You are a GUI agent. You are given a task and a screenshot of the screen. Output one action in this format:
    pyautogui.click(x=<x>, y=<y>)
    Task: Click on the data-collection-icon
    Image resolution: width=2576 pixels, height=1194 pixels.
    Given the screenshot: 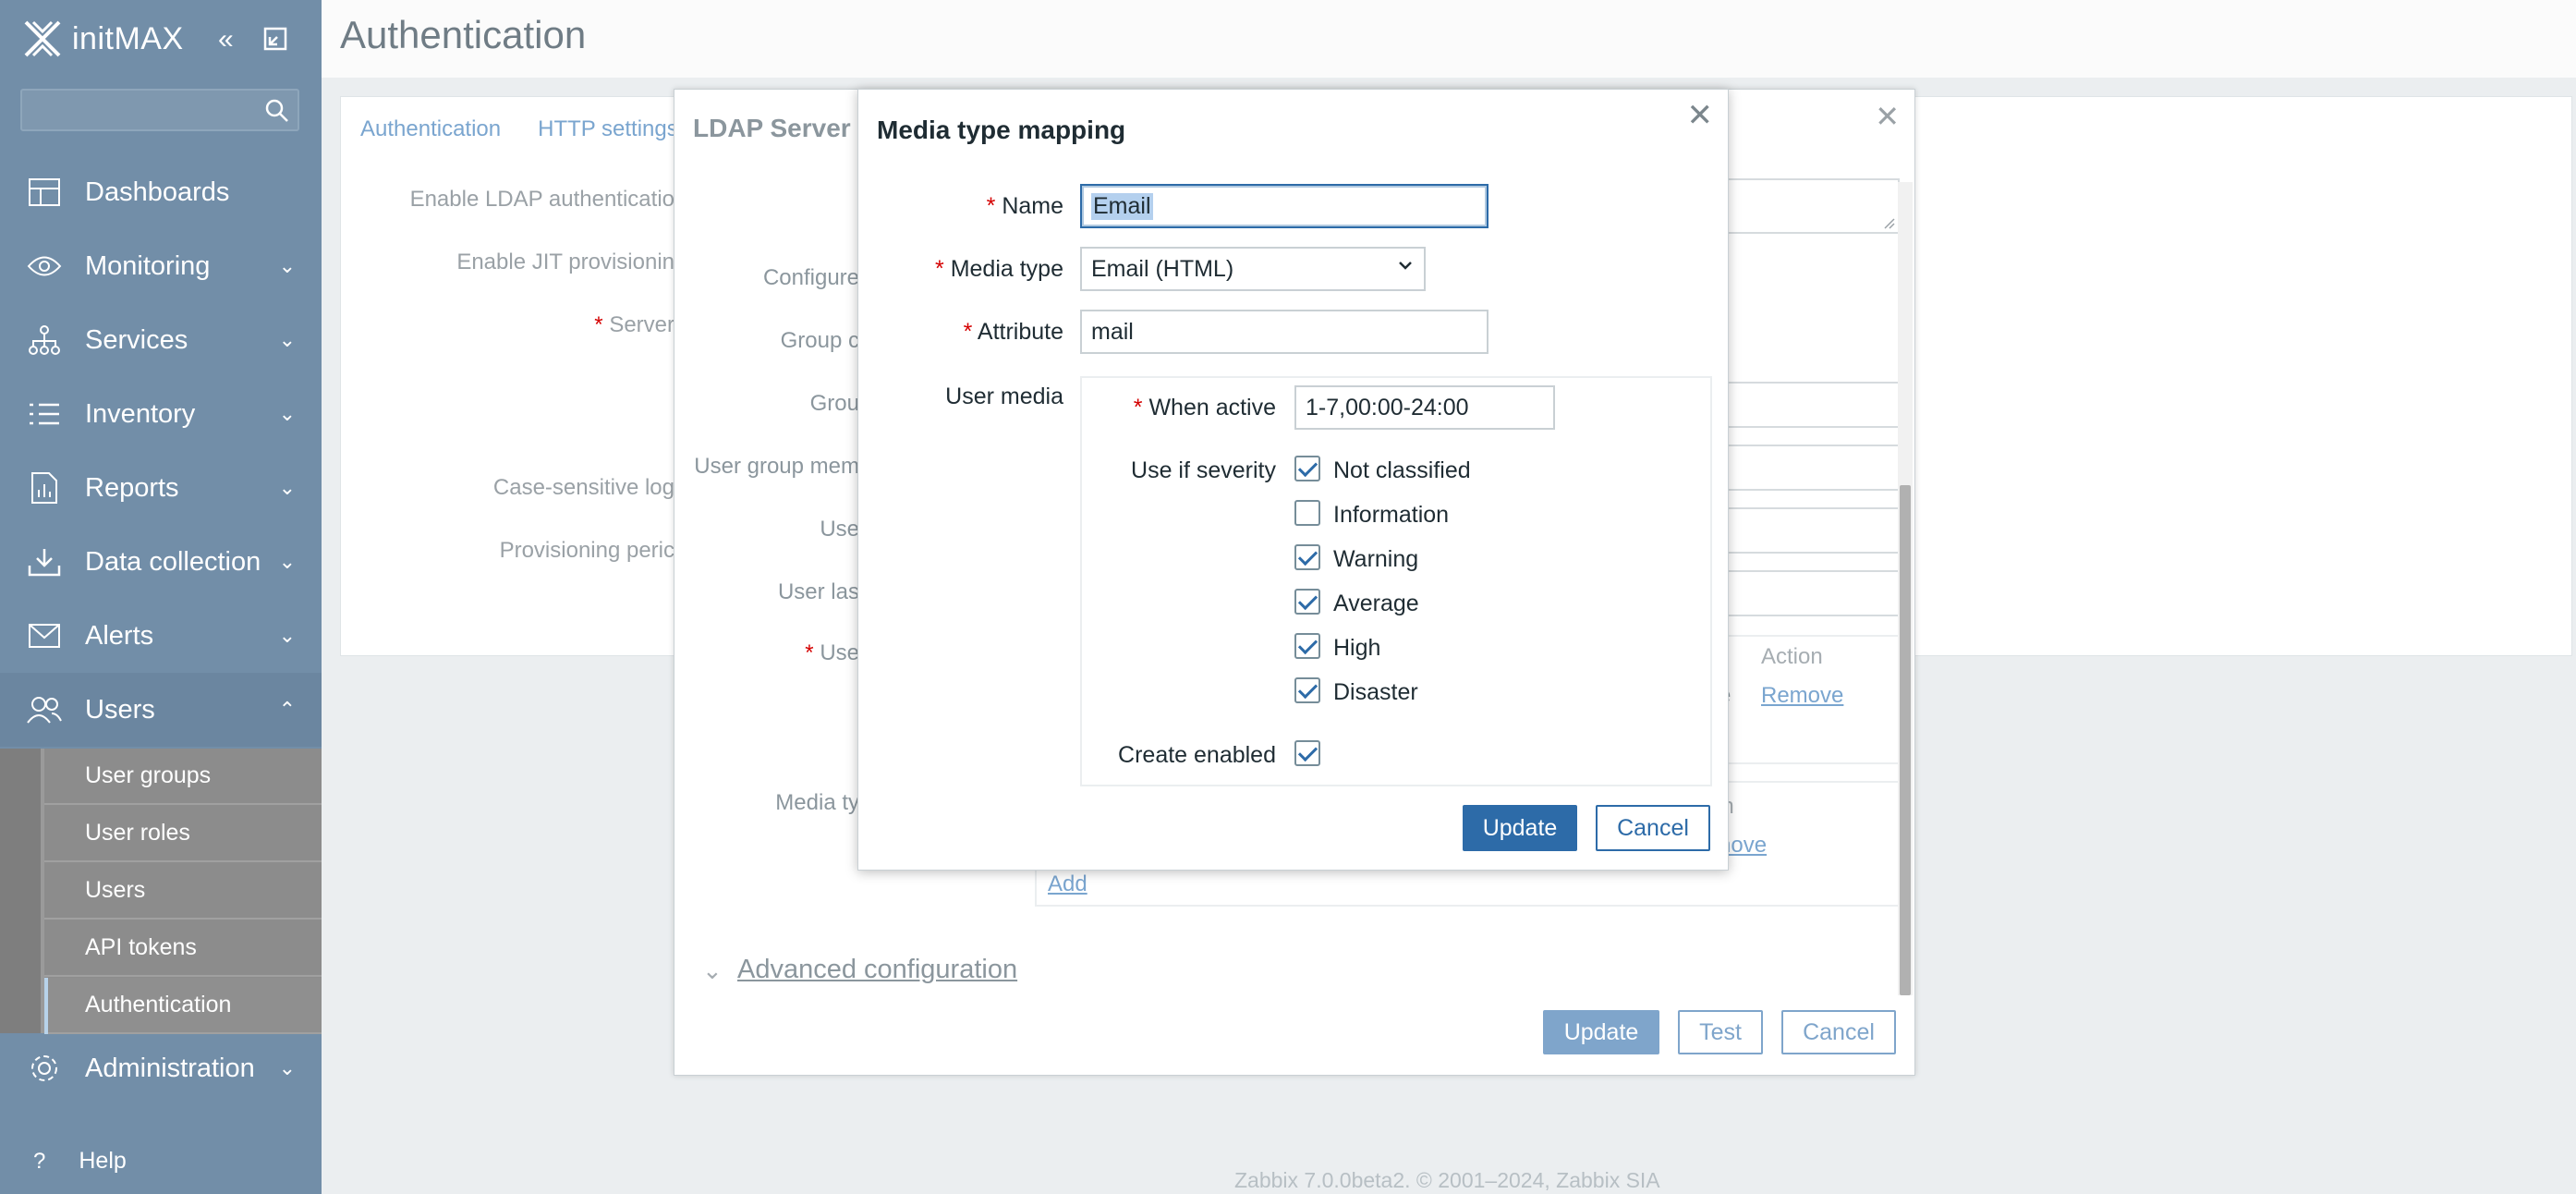 What is the action you would take?
    pyautogui.click(x=44, y=561)
    